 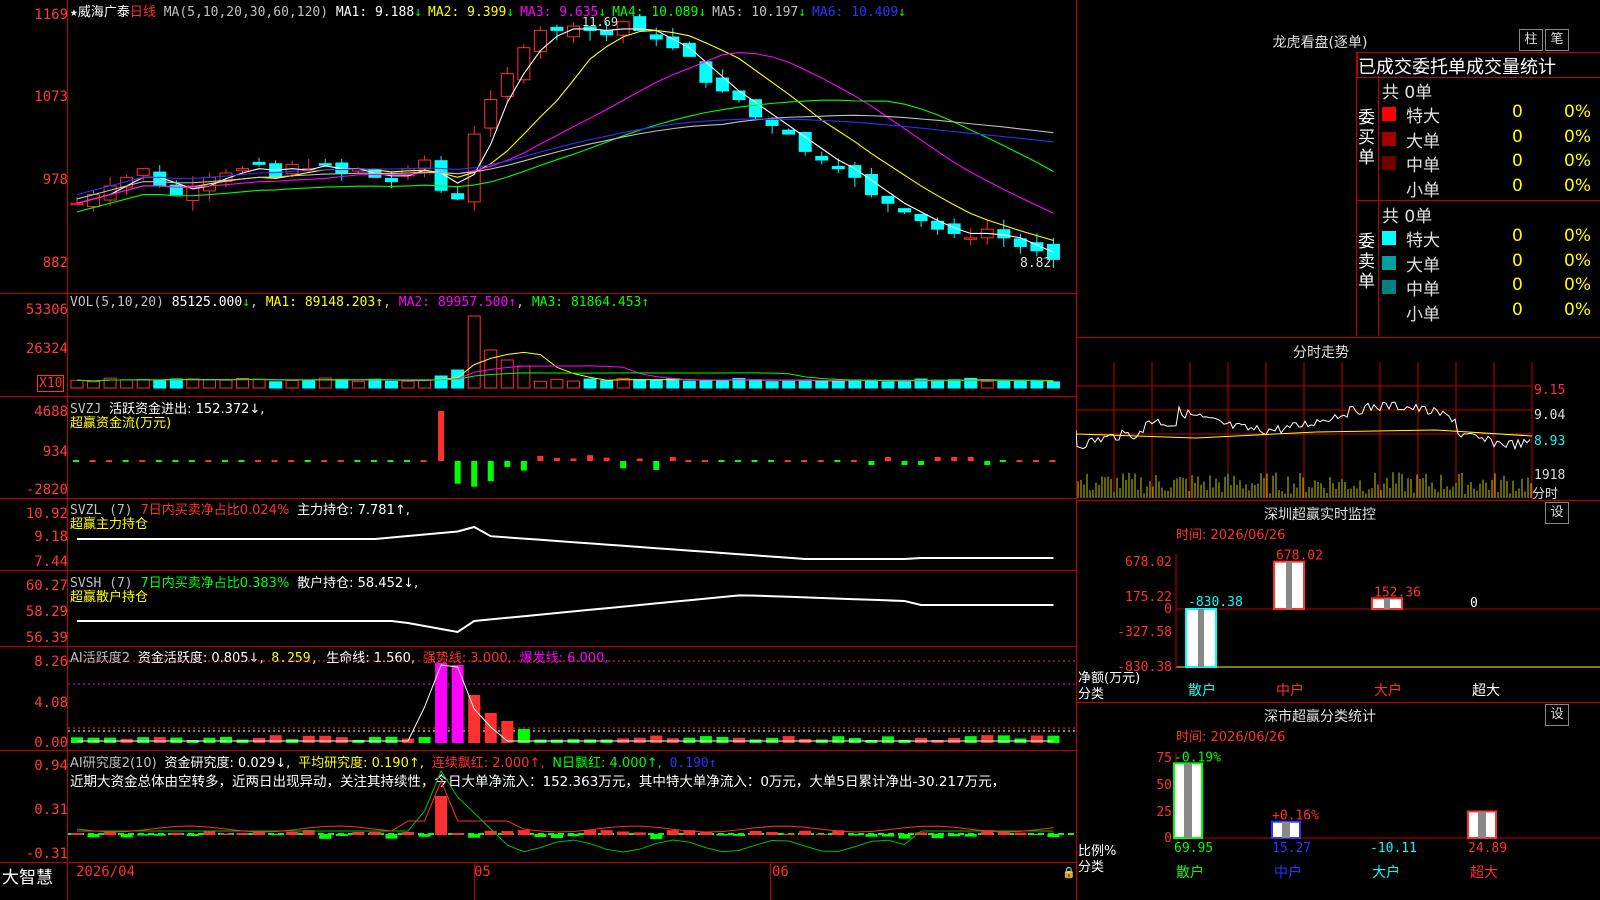 What do you see at coordinates (1320, 515) in the screenshot?
I see `sz-monitor-title: 深圳超赢实时监控` at bounding box center [1320, 515].